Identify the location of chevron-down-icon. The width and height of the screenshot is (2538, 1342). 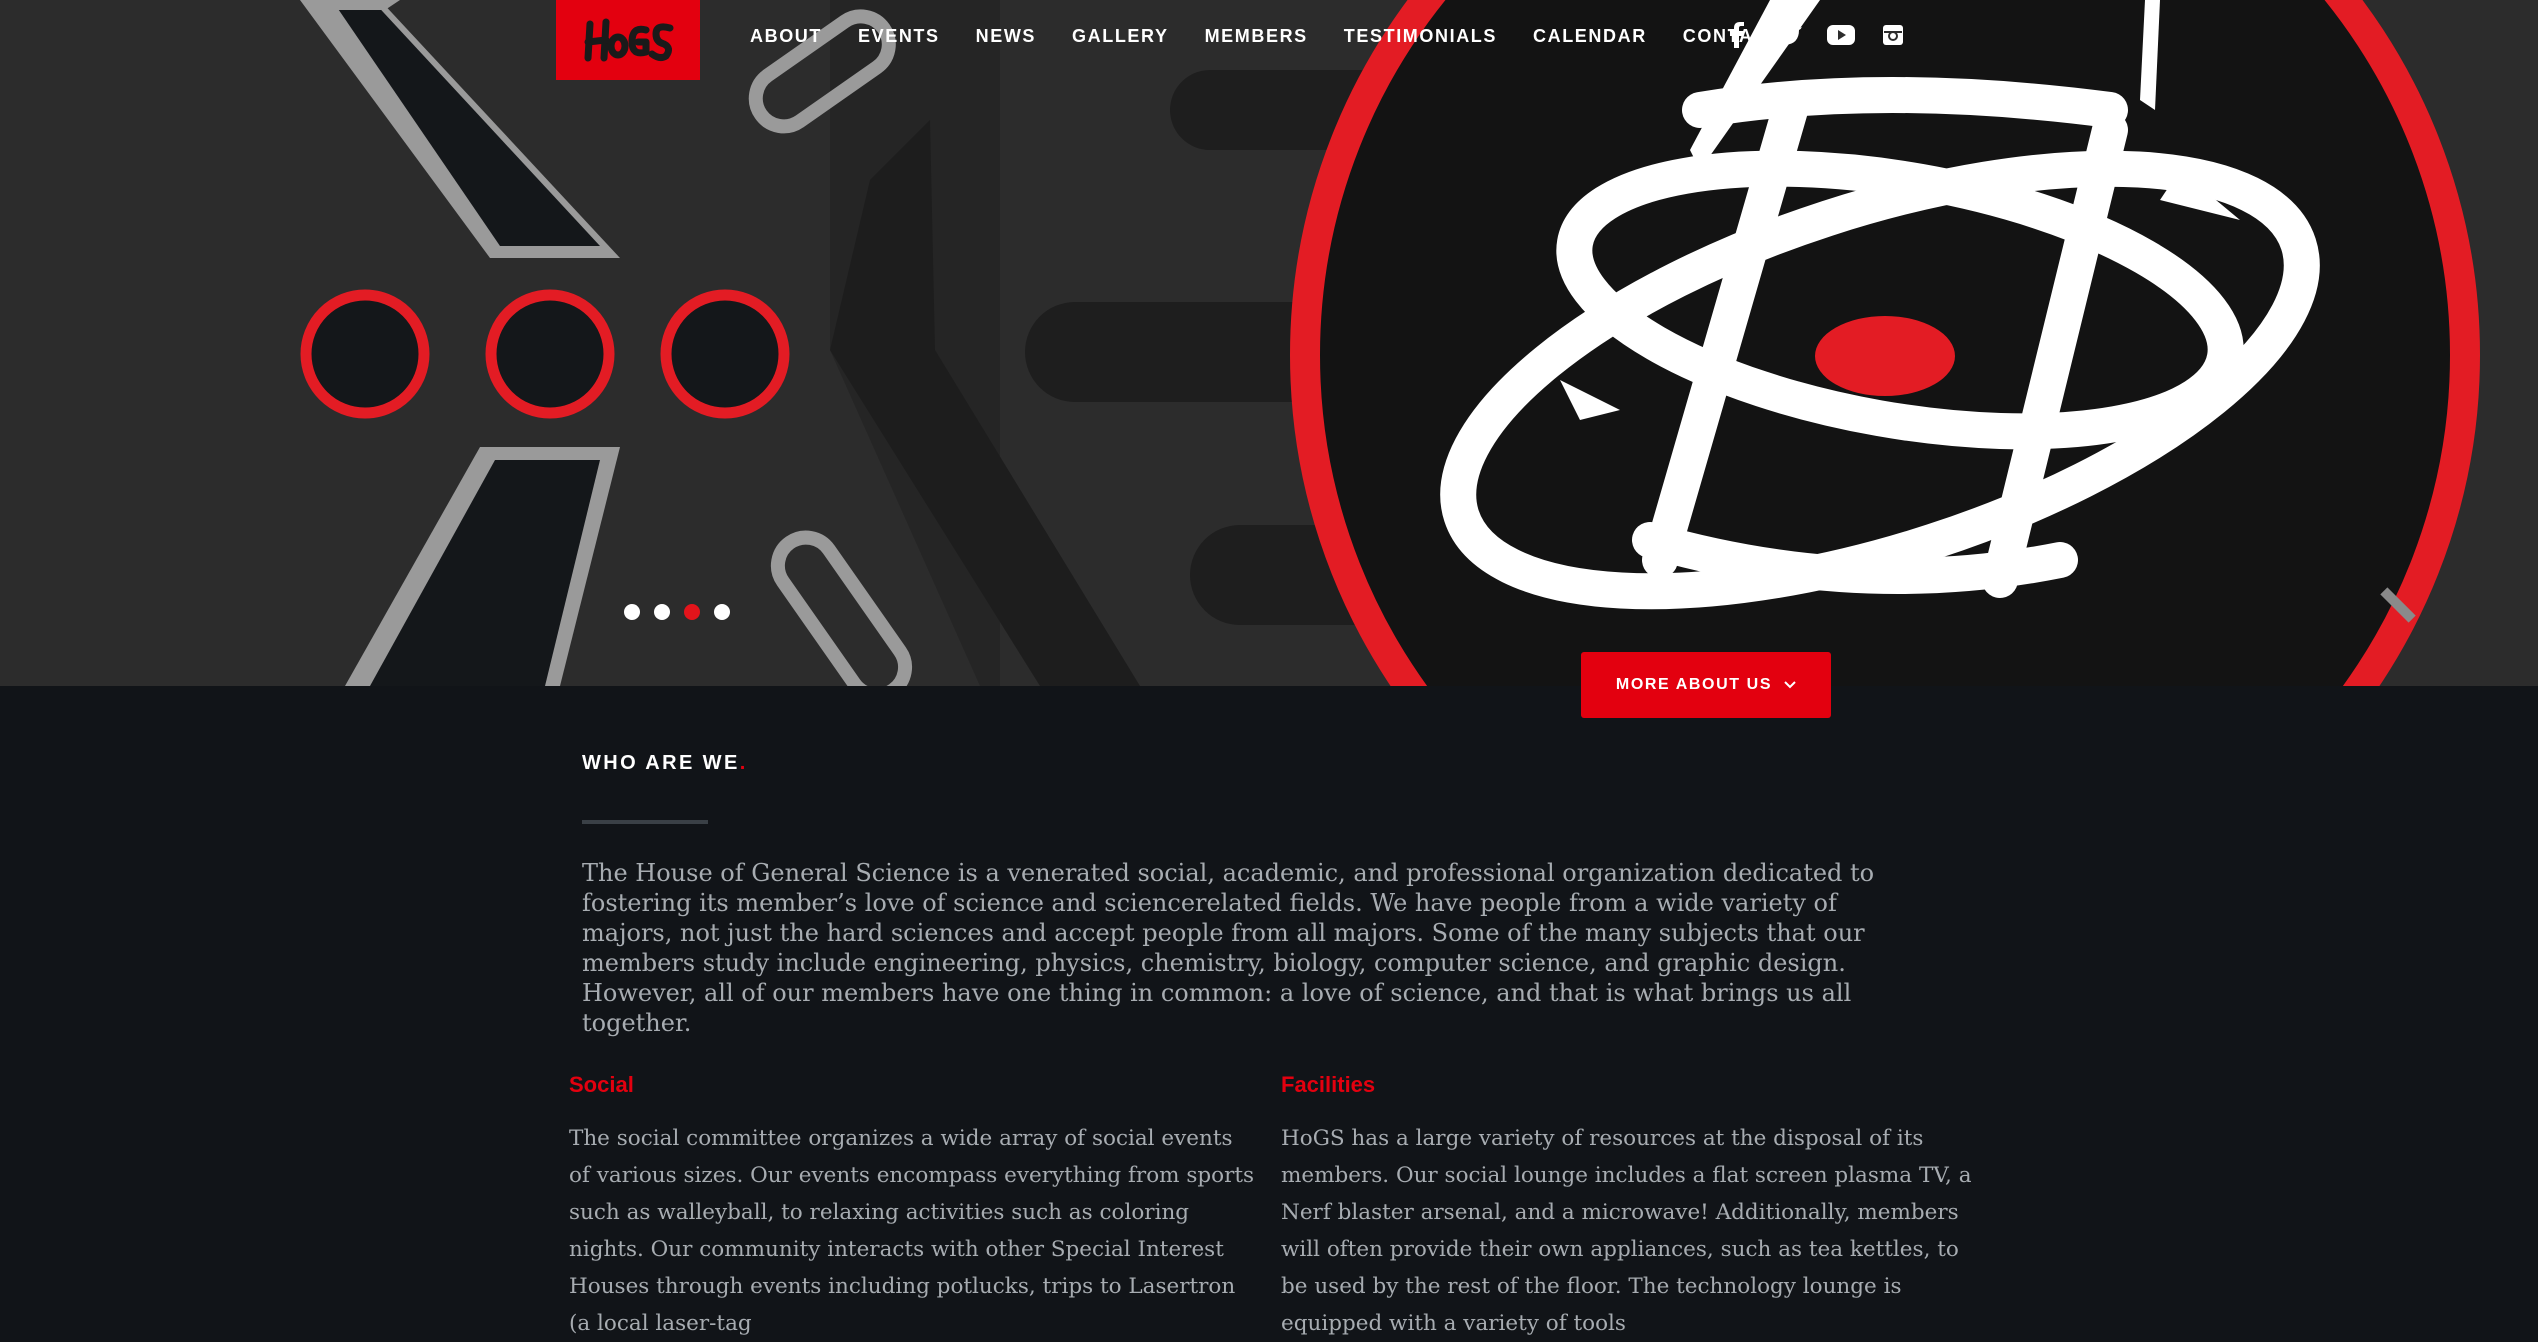
(1790, 685).